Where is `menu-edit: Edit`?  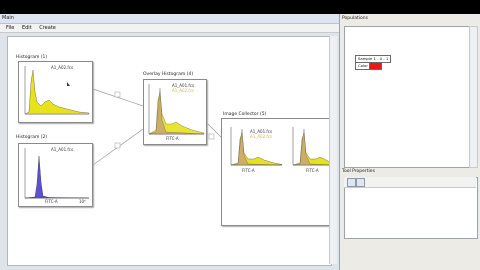
menu-edit: Edit is located at coordinates (27, 28).